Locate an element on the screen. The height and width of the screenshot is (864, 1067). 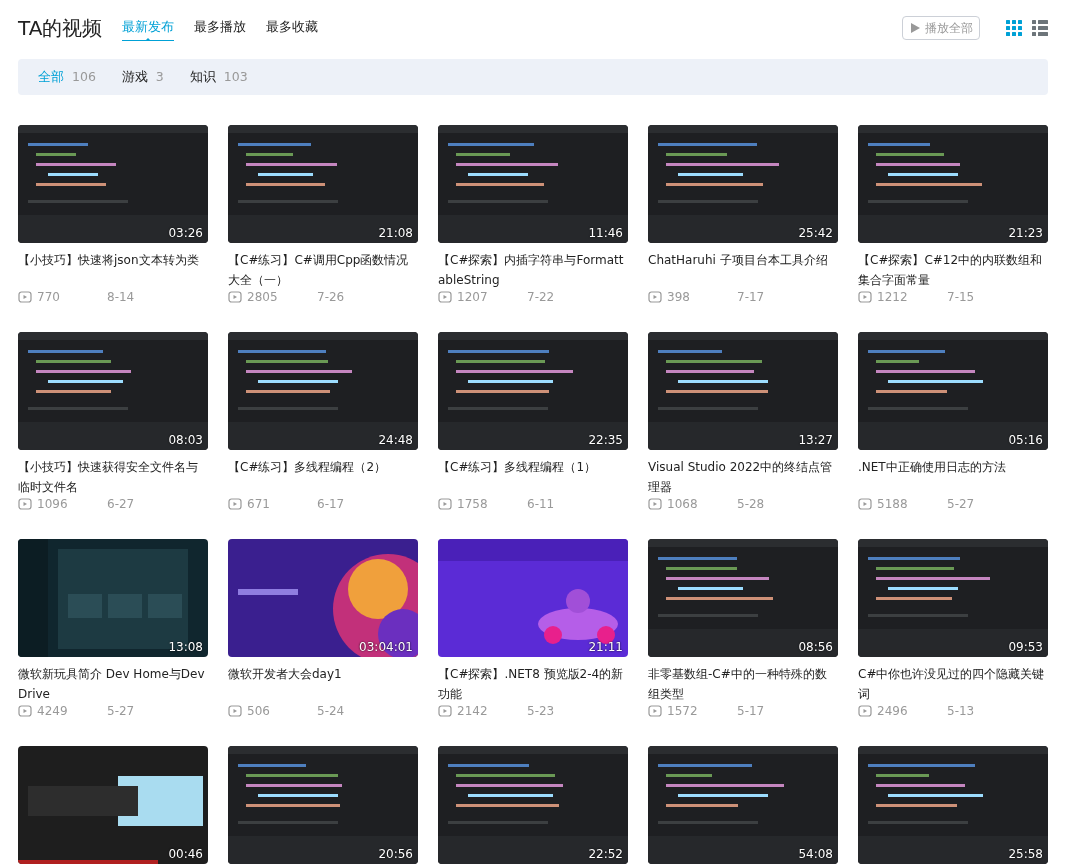
video-title: 【C#探索】C#12中的内联数组和集合字面常量 is located at coordinates (953, 270).